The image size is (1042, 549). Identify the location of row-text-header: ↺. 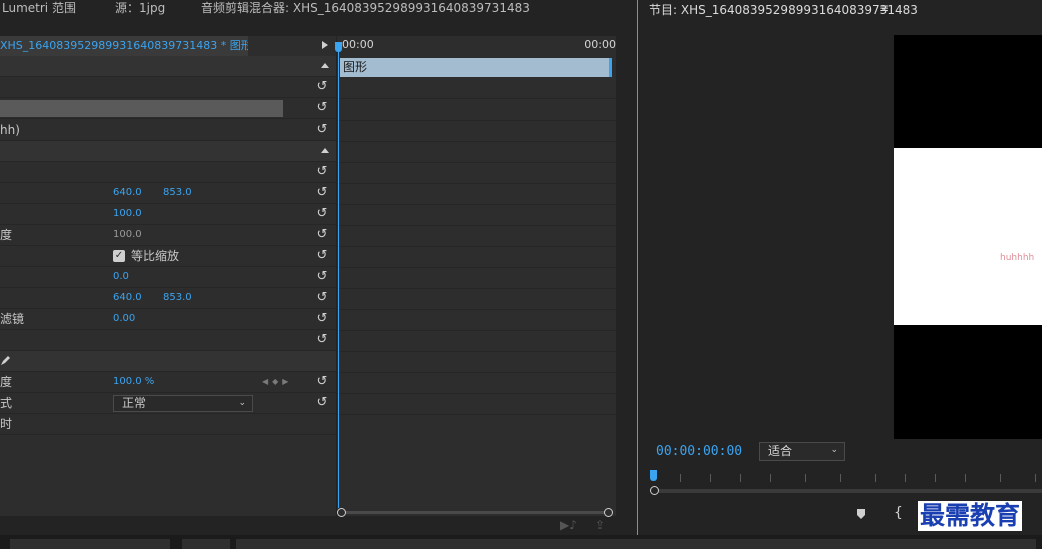
(168, 87).